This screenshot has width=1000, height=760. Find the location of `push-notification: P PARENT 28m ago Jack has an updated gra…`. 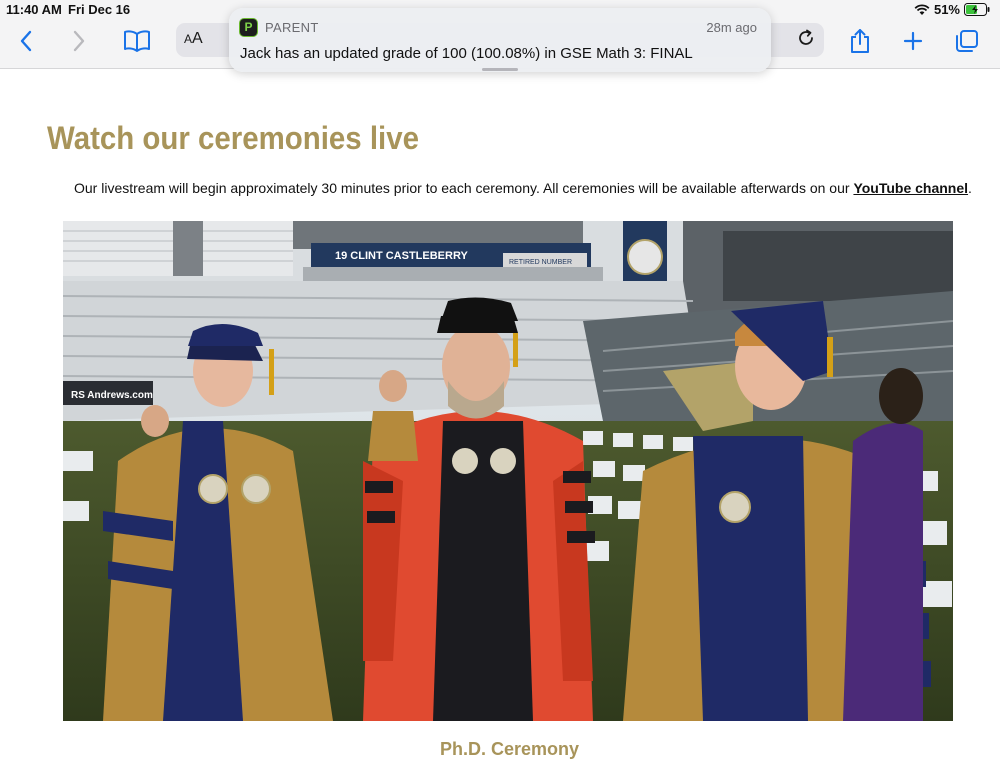

push-notification: P PARENT 28m ago Jack has an updated gra… is located at coordinates (500, 40).